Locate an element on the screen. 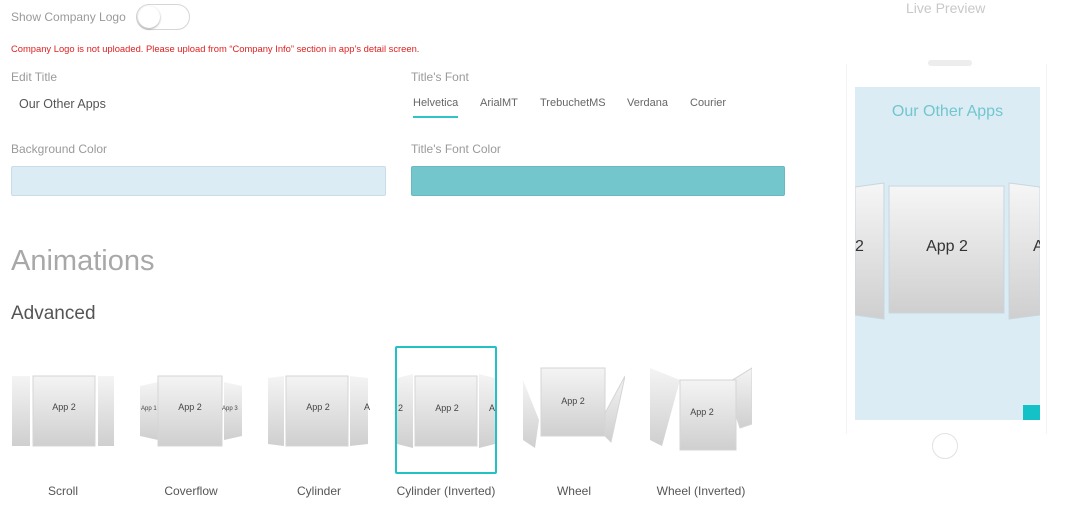  toggle-knob is located at coordinates (149, 17).